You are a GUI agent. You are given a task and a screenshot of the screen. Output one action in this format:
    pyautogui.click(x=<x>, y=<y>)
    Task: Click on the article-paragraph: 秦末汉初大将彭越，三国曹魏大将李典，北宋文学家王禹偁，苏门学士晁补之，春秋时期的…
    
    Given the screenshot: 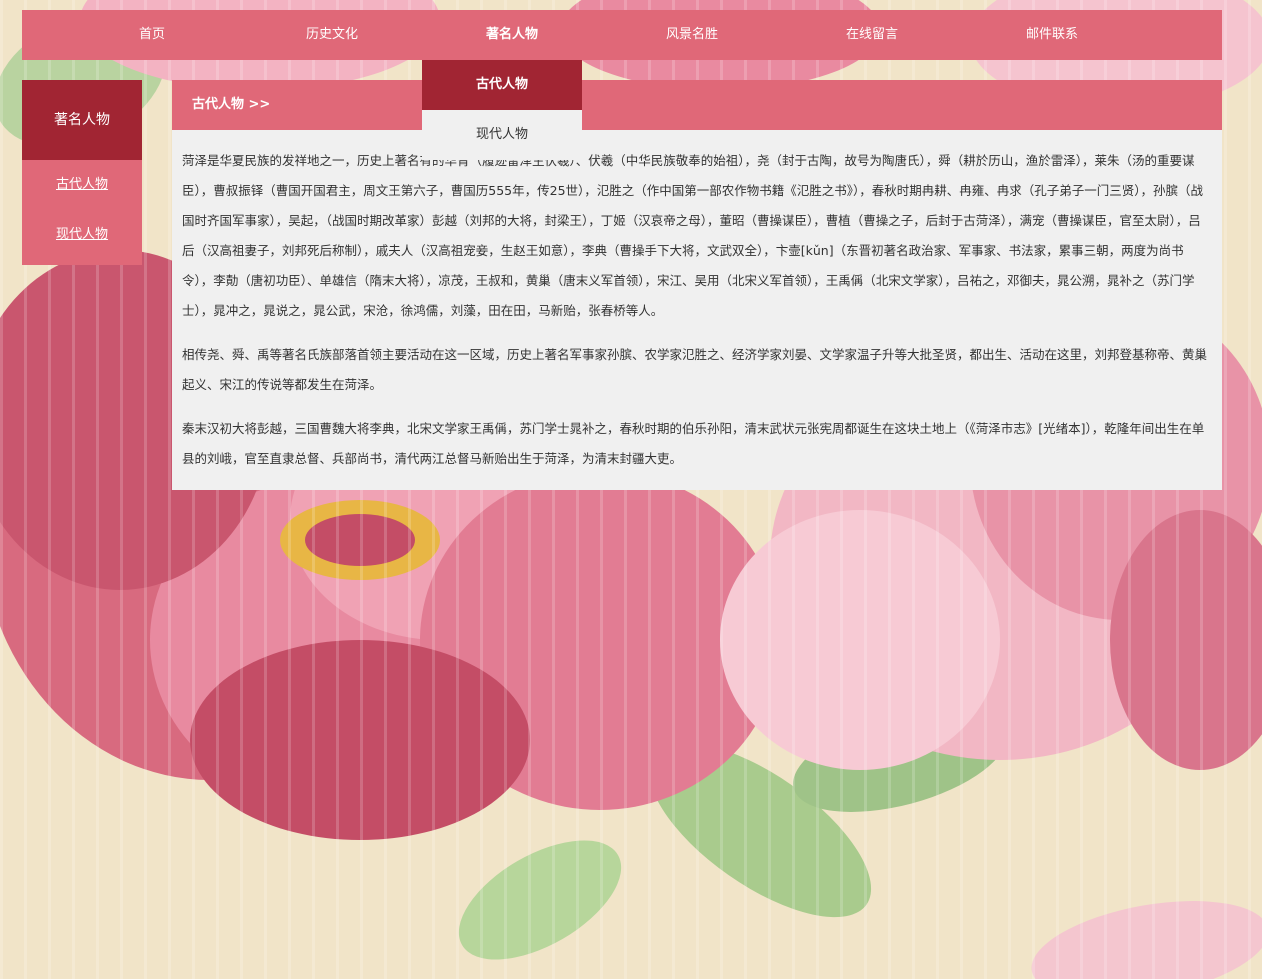 What is the action you would take?
    pyautogui.click(x=693, y=443)
    